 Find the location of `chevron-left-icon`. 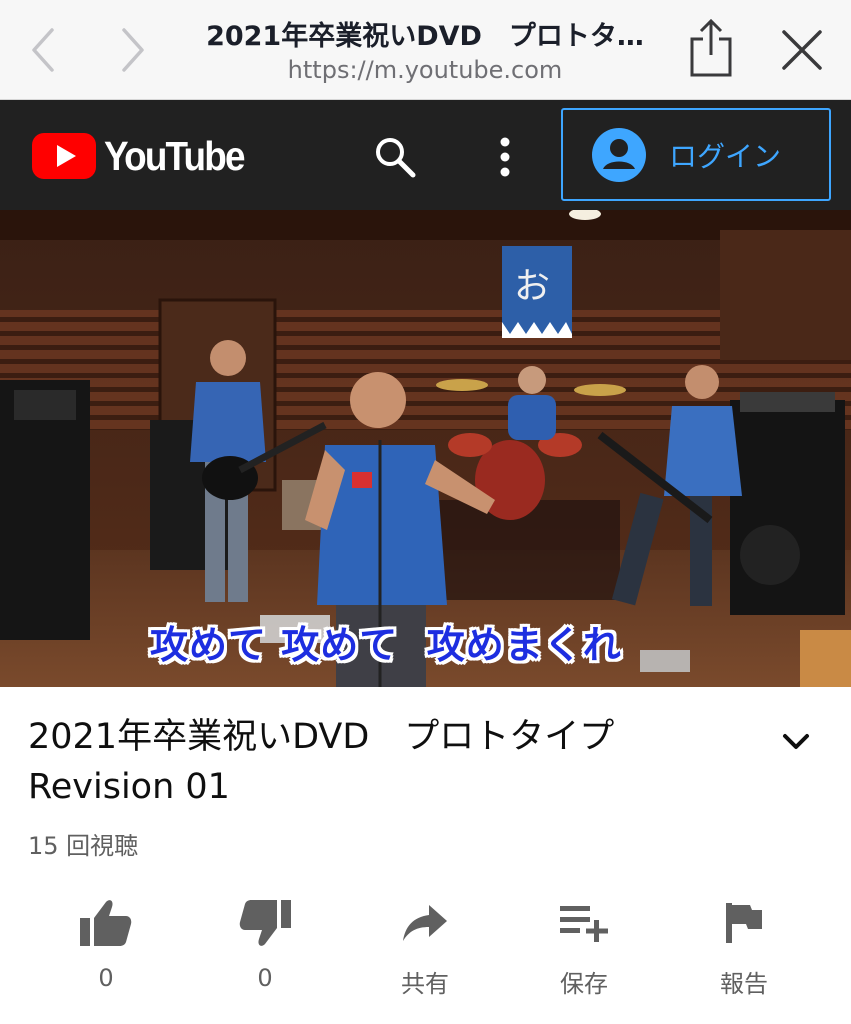

chevron-left-icon is located at coordinates (43, 50).